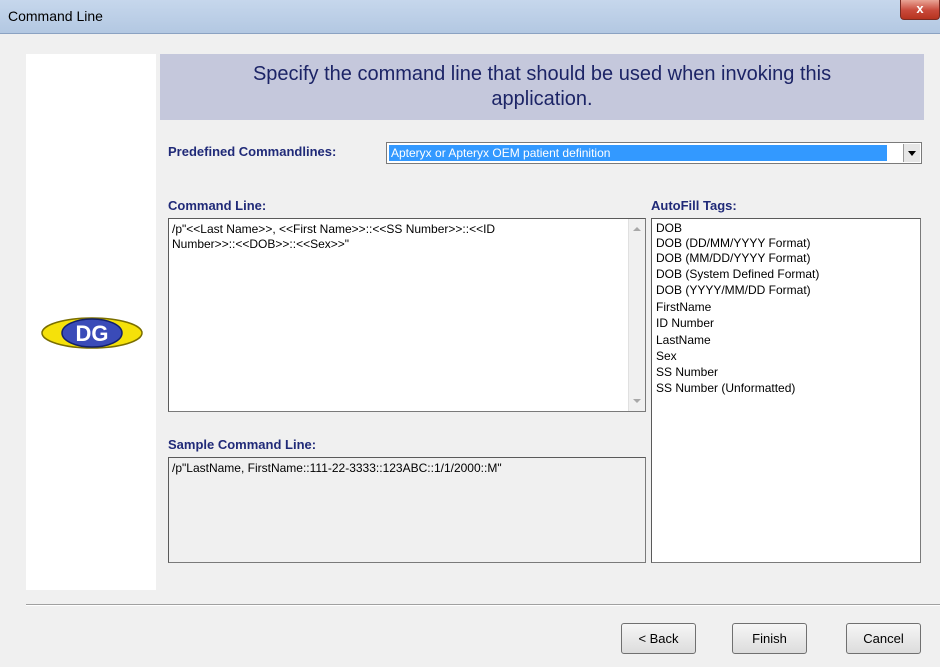 This screenshot has width=940, height=667. What do you see at coordinates (658, 638) in the screenshot?
I see `back-button: < Back` at bounding box center [658, 638].